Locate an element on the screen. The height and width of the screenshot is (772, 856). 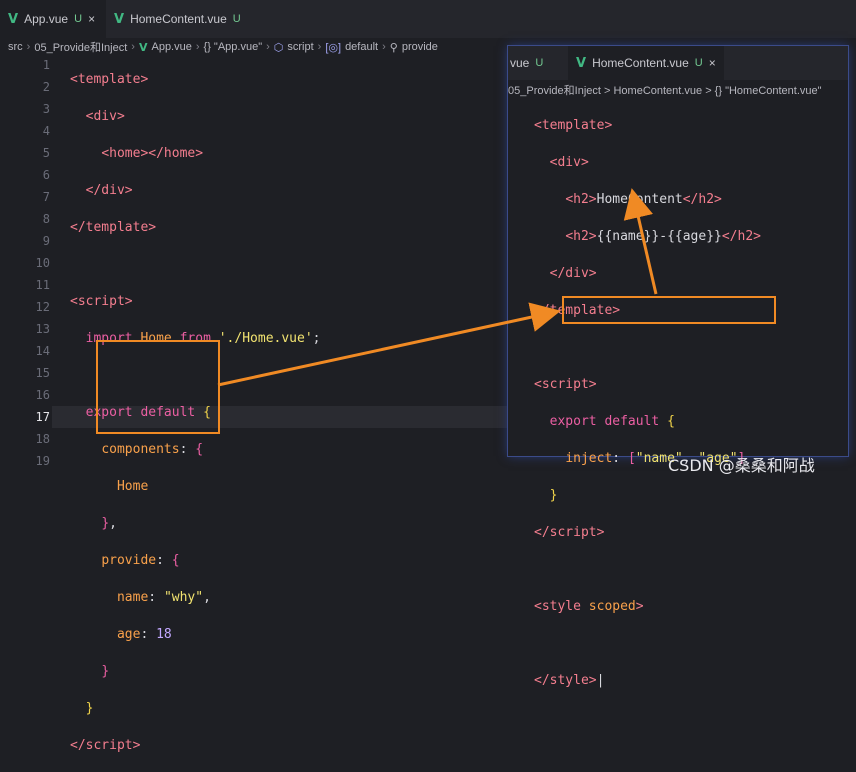
tab-bar: V App.vue U × V HomeContent.vue U is located at coordinates (428, 19).